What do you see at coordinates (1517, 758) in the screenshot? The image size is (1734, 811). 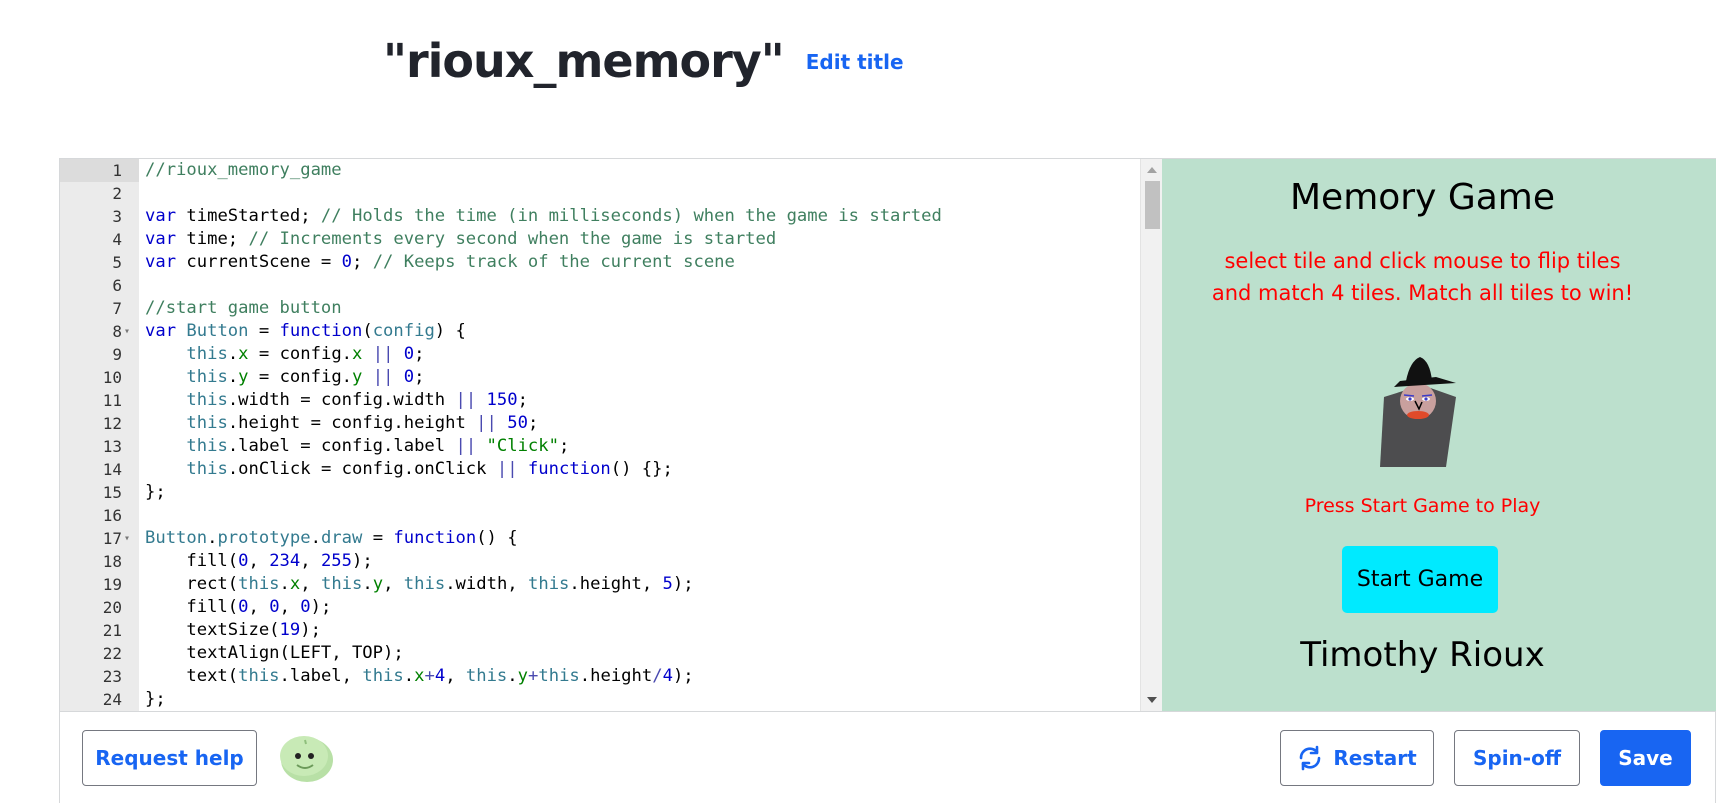 I see `spin-off-button: Spin-off` at bounding box center [1517, 758].